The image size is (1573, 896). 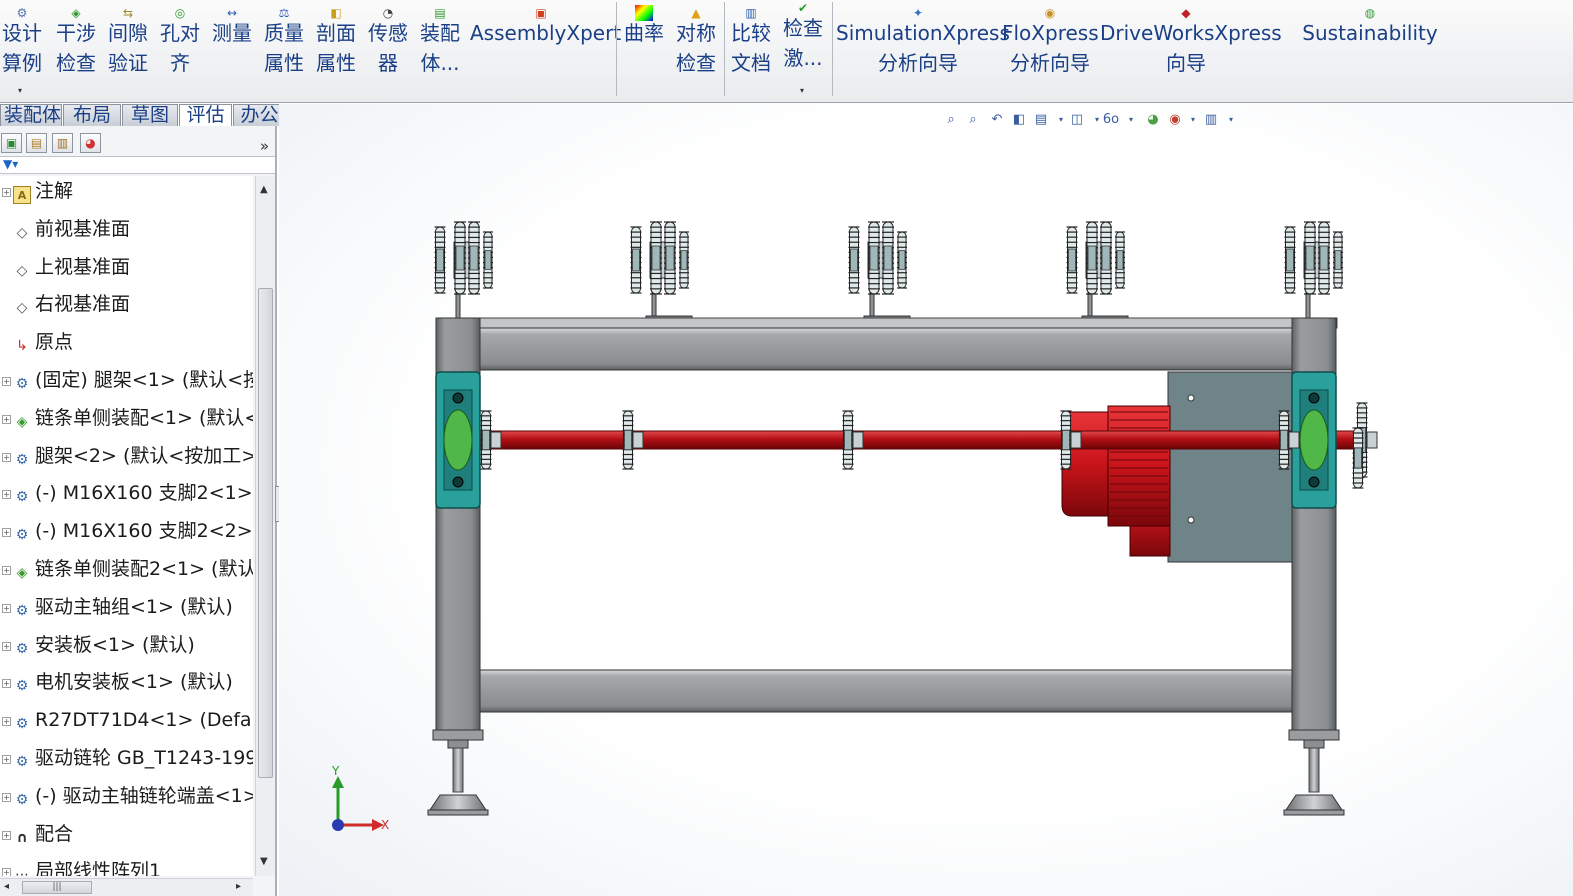 What do you see at coordinates (1314, 777) in the screenshot?
I see `right-leveling-foot` at bounding box center [1314, 777].